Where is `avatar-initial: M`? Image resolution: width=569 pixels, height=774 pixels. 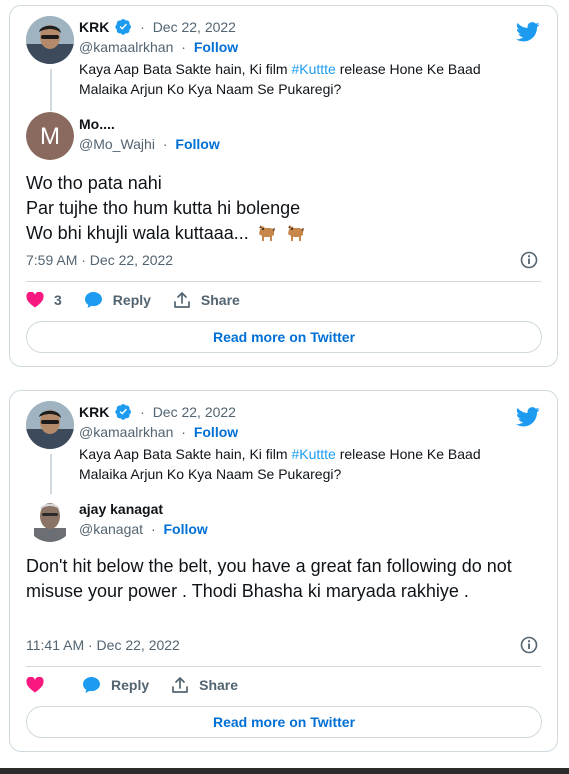
avatar-initial: M is located at coordinates (50, 136).